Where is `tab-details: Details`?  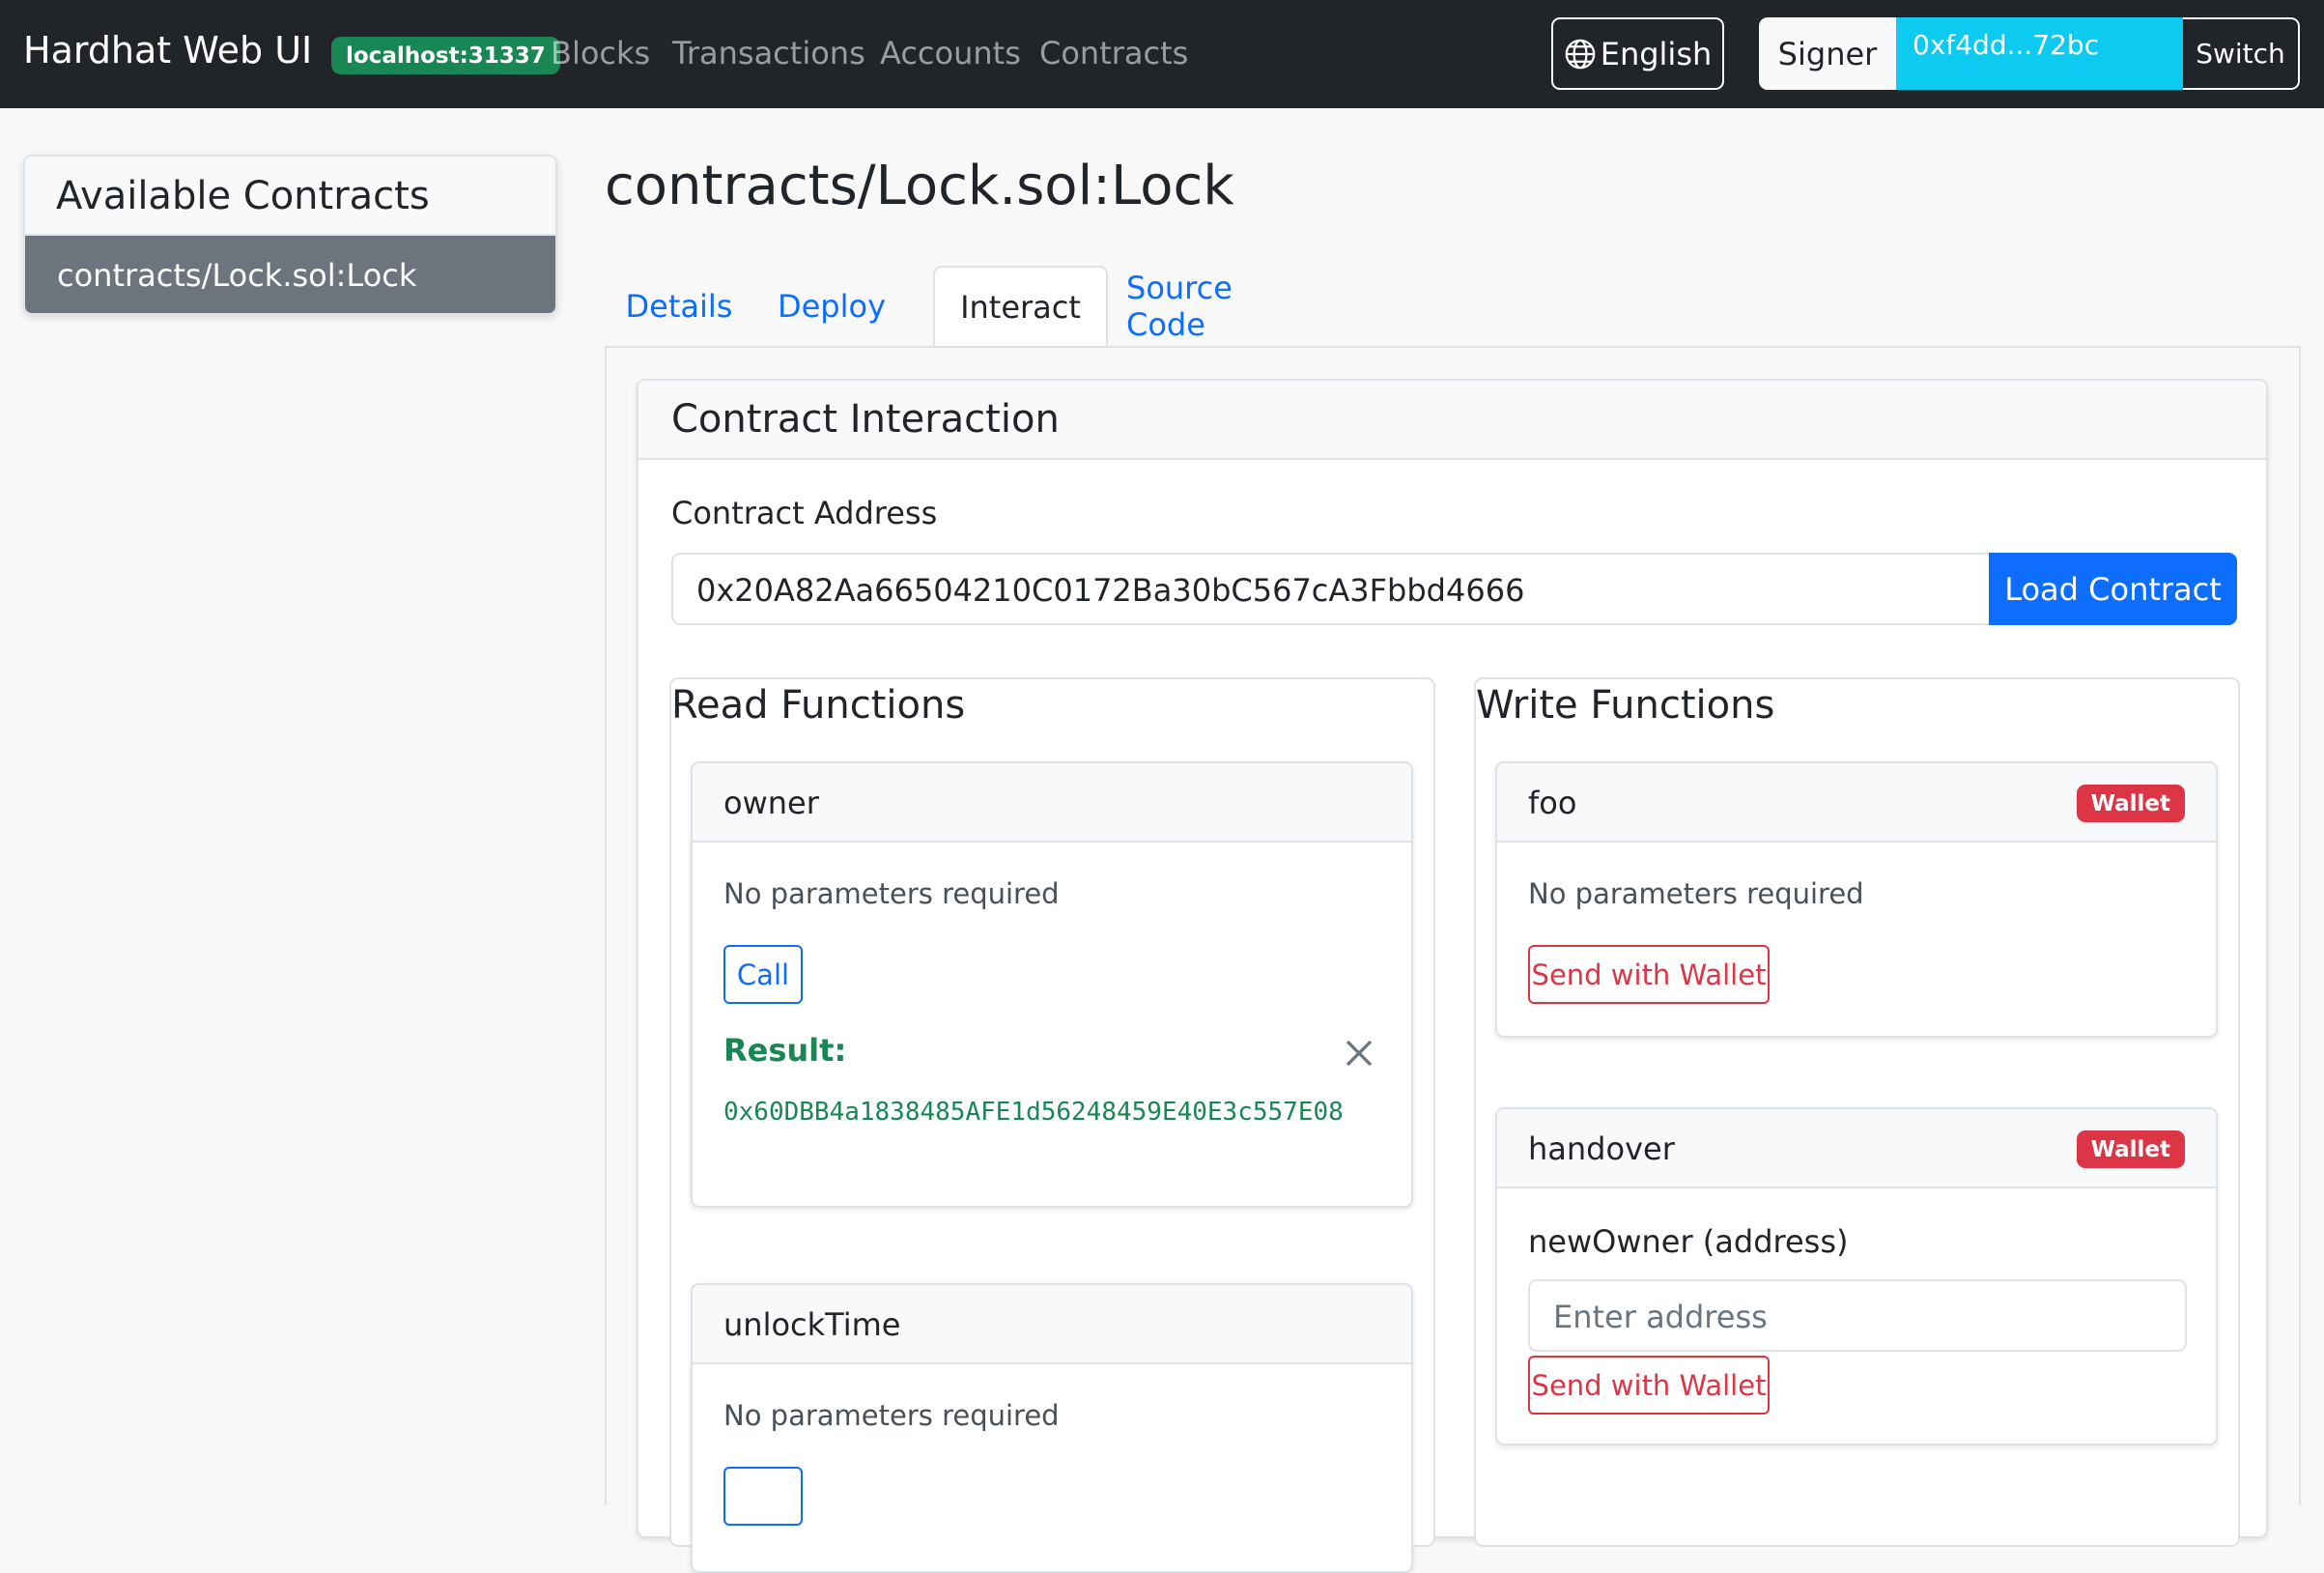
tab-details: Details is located at coordinates (679, 307).